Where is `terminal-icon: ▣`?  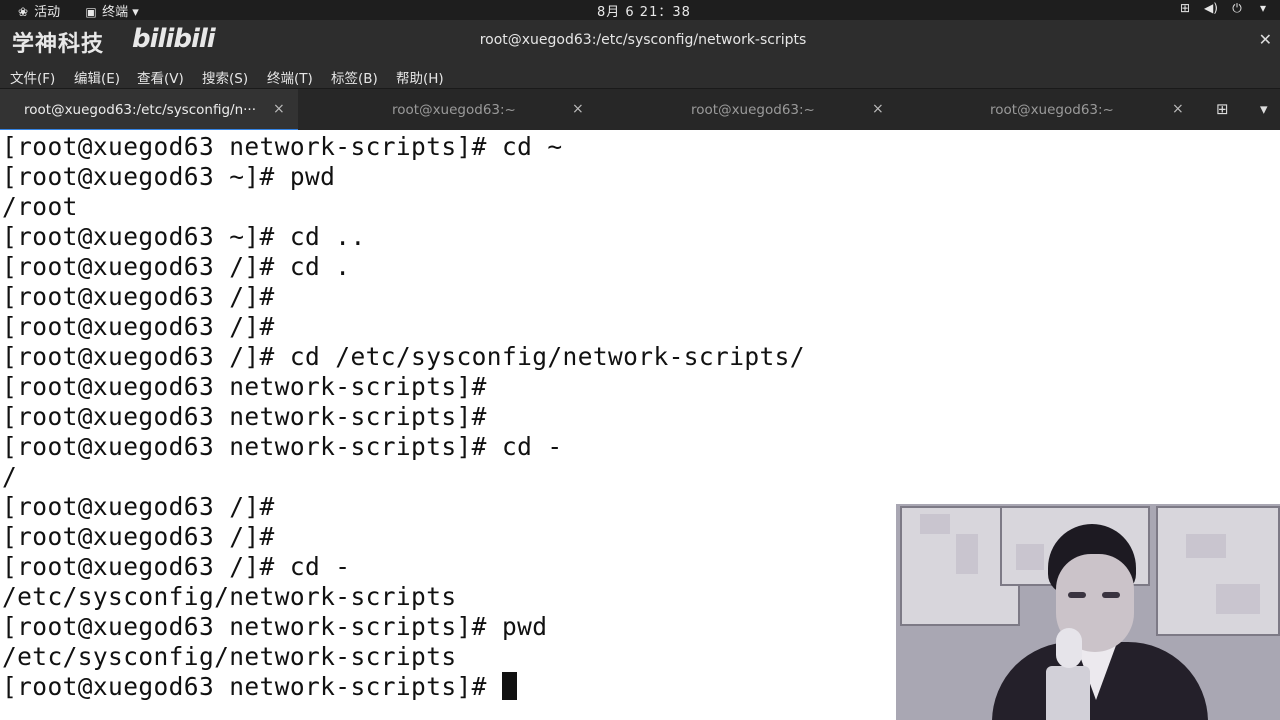
terminal-icon: ▣ is located at coordinates (91, 12).